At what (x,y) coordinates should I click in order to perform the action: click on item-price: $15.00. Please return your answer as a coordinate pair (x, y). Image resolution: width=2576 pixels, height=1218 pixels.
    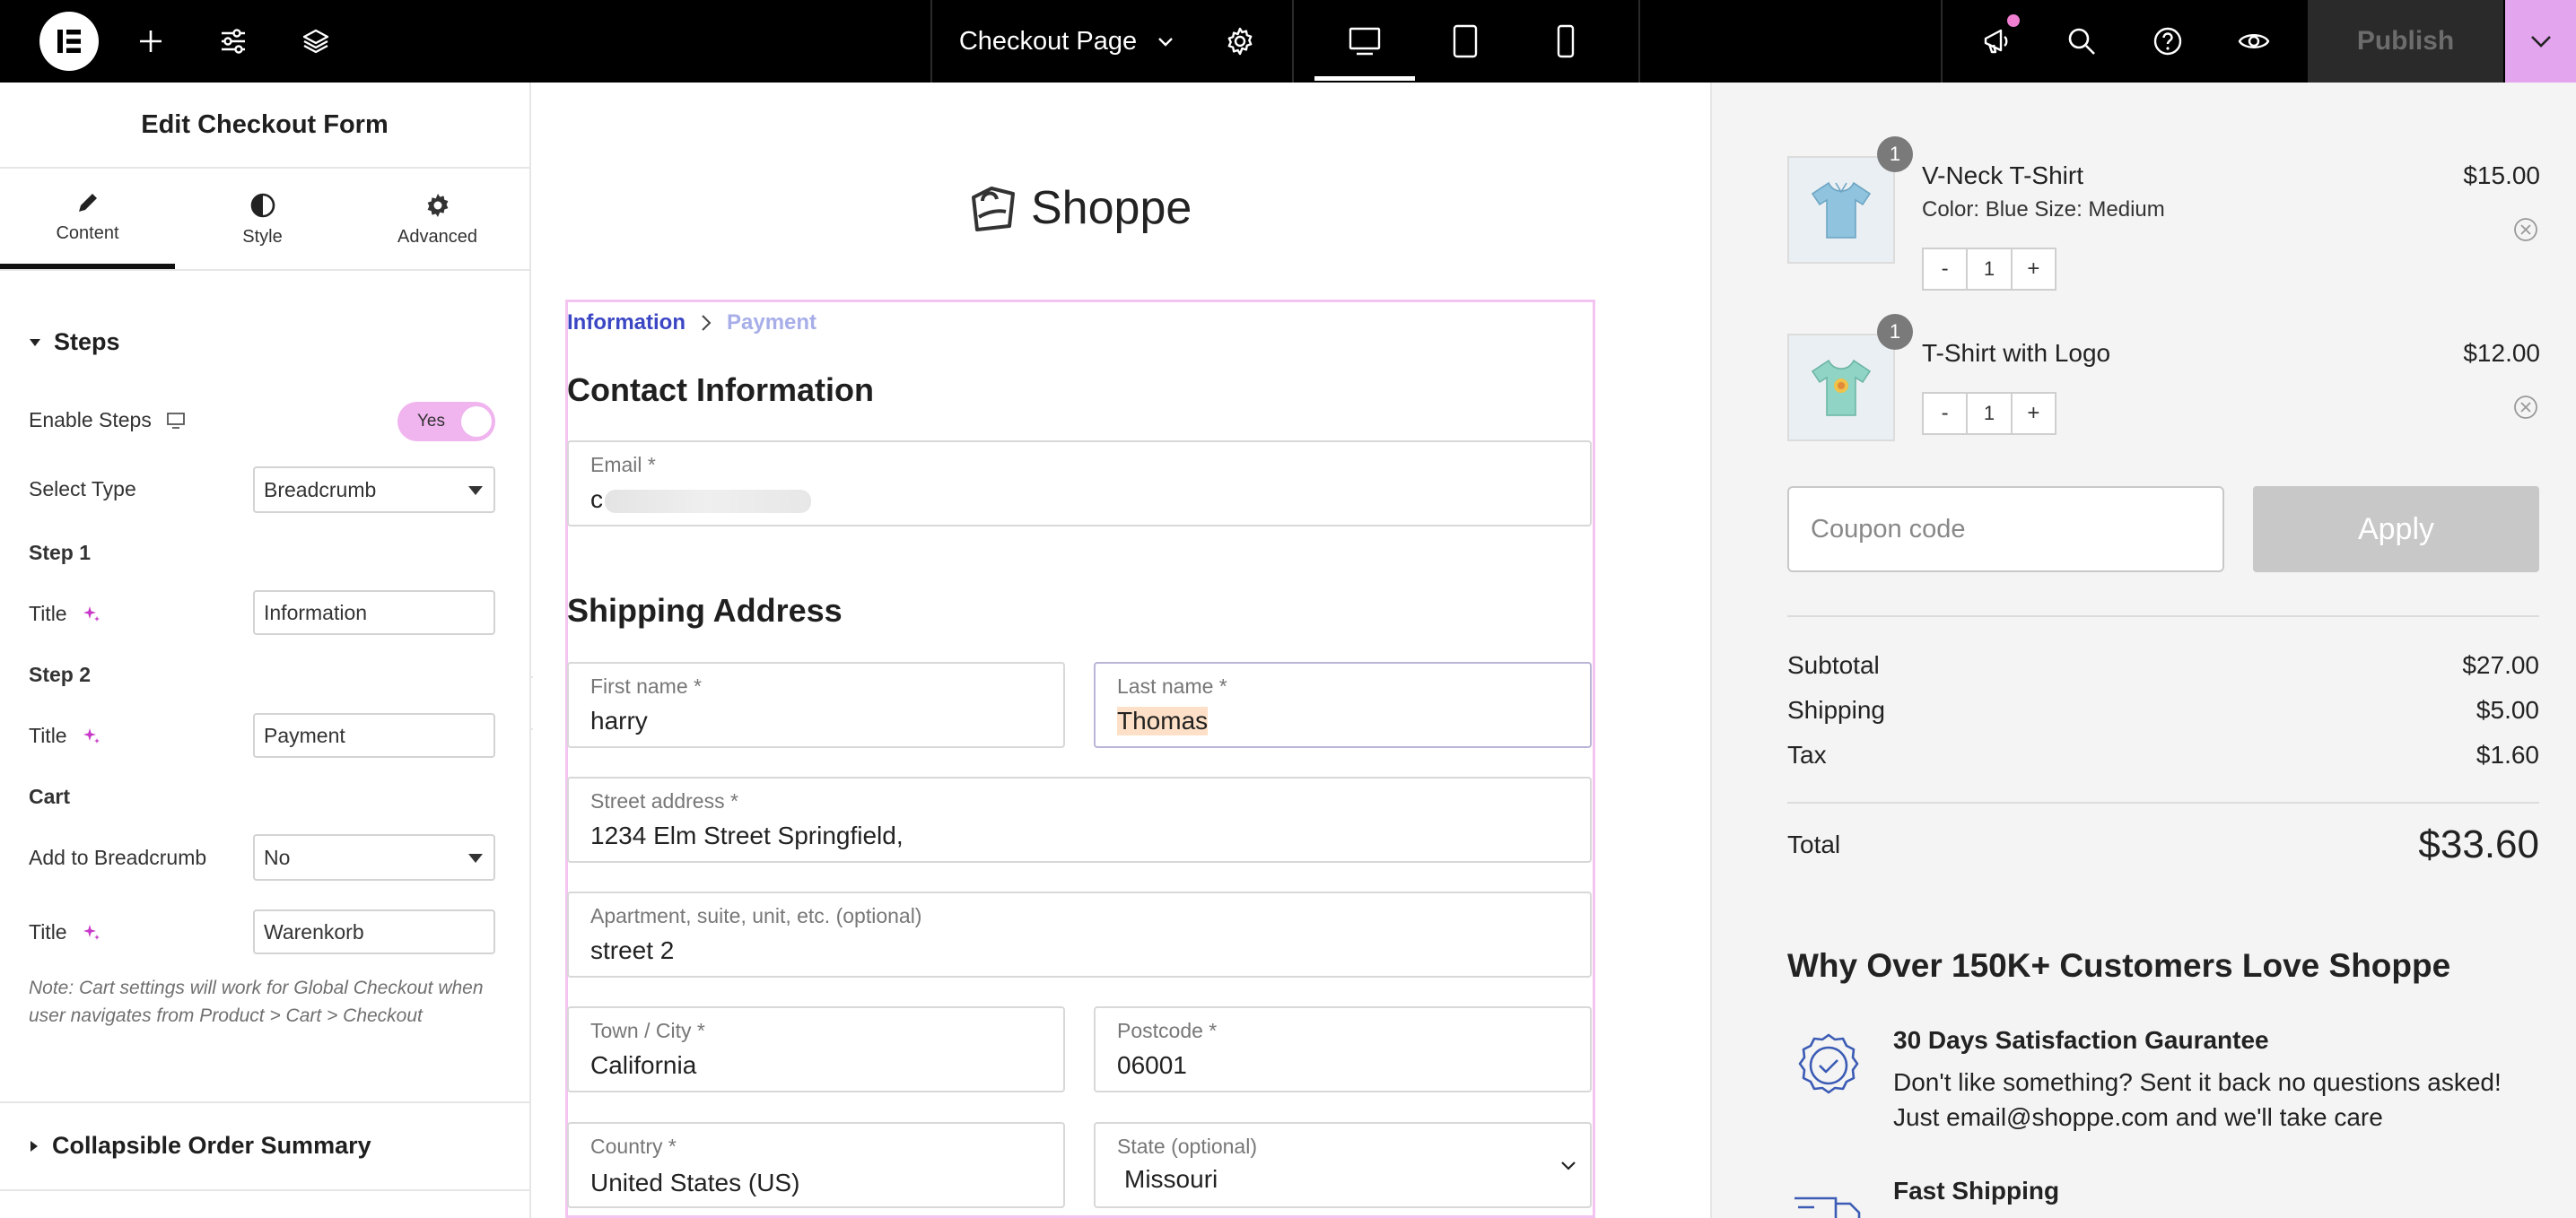
    Looking at the image, I should click on (2501, 175).